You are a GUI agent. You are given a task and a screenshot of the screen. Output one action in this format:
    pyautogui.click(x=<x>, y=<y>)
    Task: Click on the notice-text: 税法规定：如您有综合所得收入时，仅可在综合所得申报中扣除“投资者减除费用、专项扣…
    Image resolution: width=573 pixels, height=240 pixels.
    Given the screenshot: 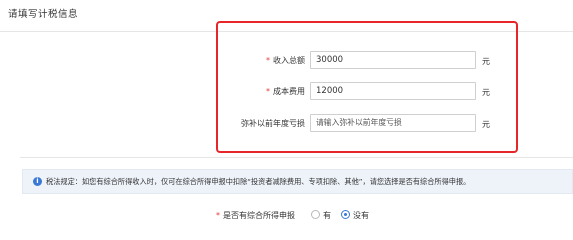 What is the action you would take?
    pyautogui.click(x=258, y=181)
    